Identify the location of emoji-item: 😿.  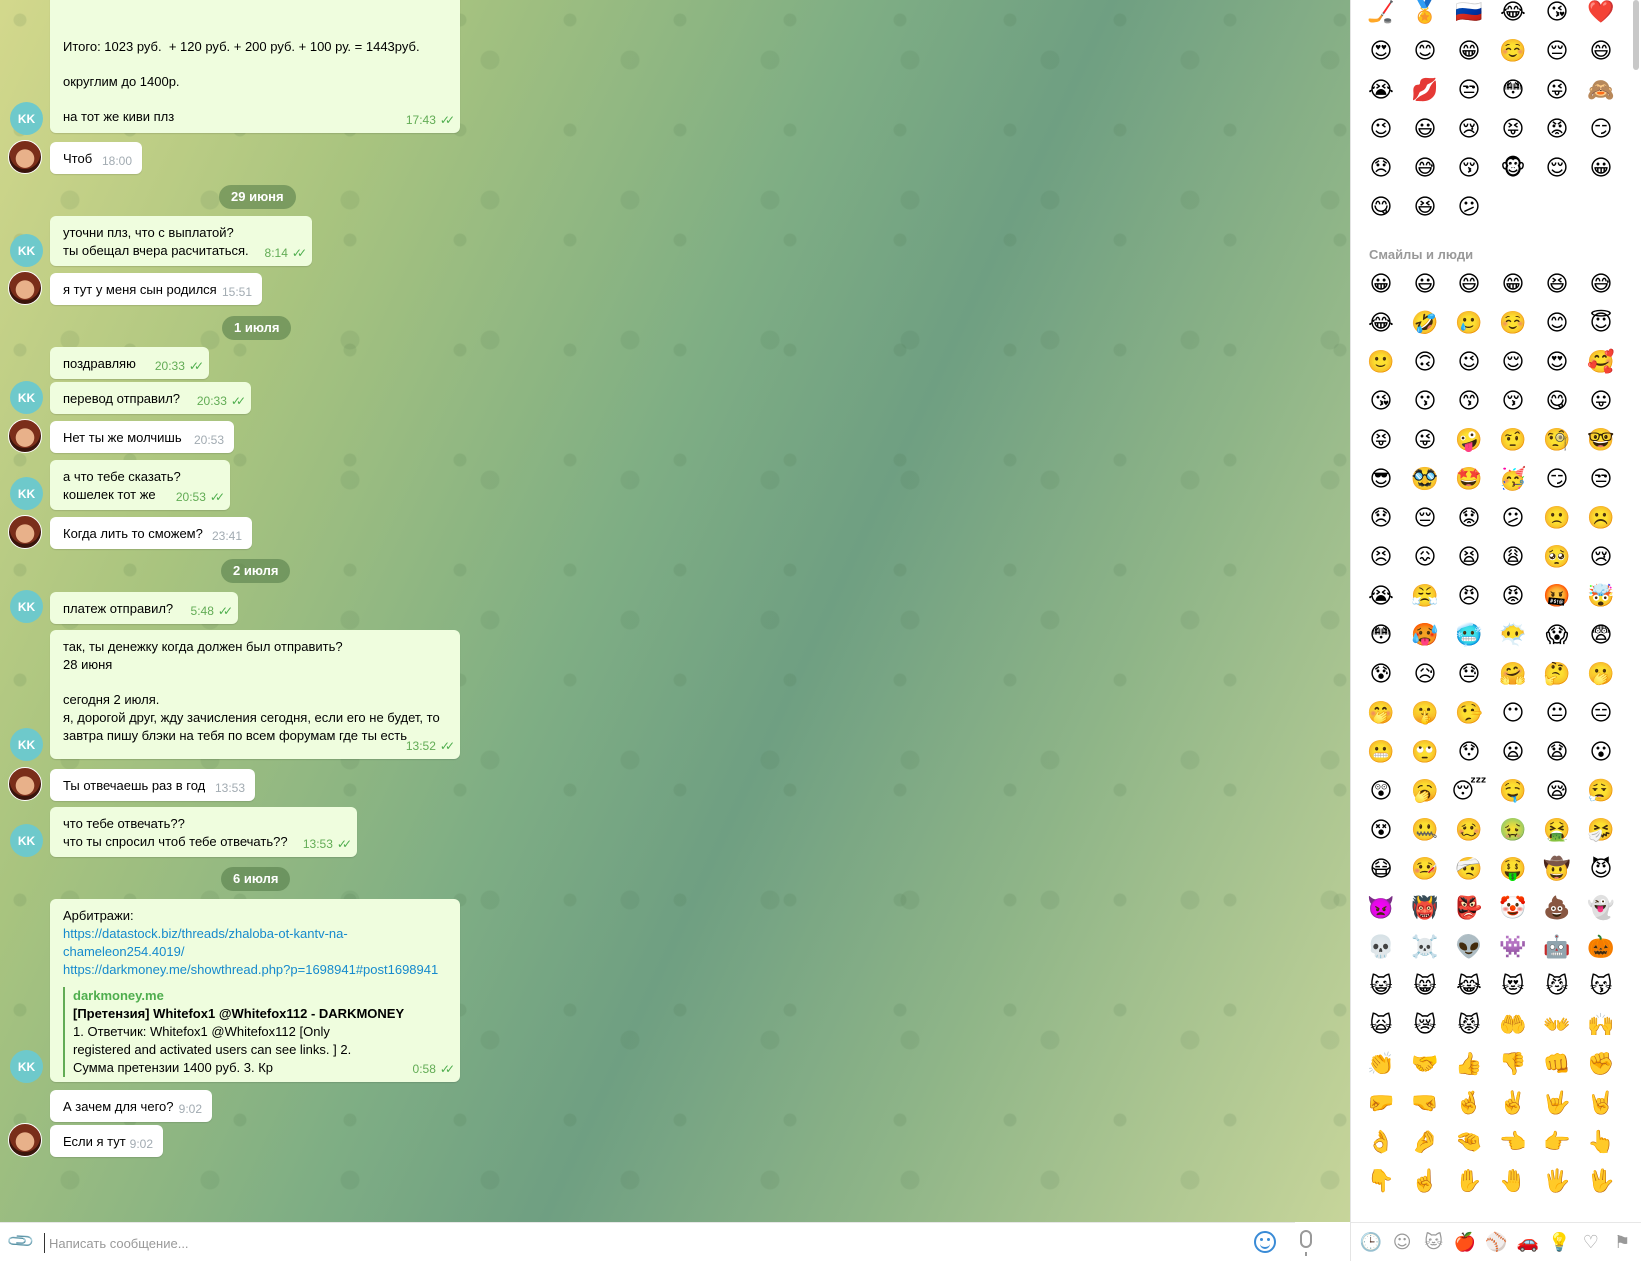
(1425, 1025).